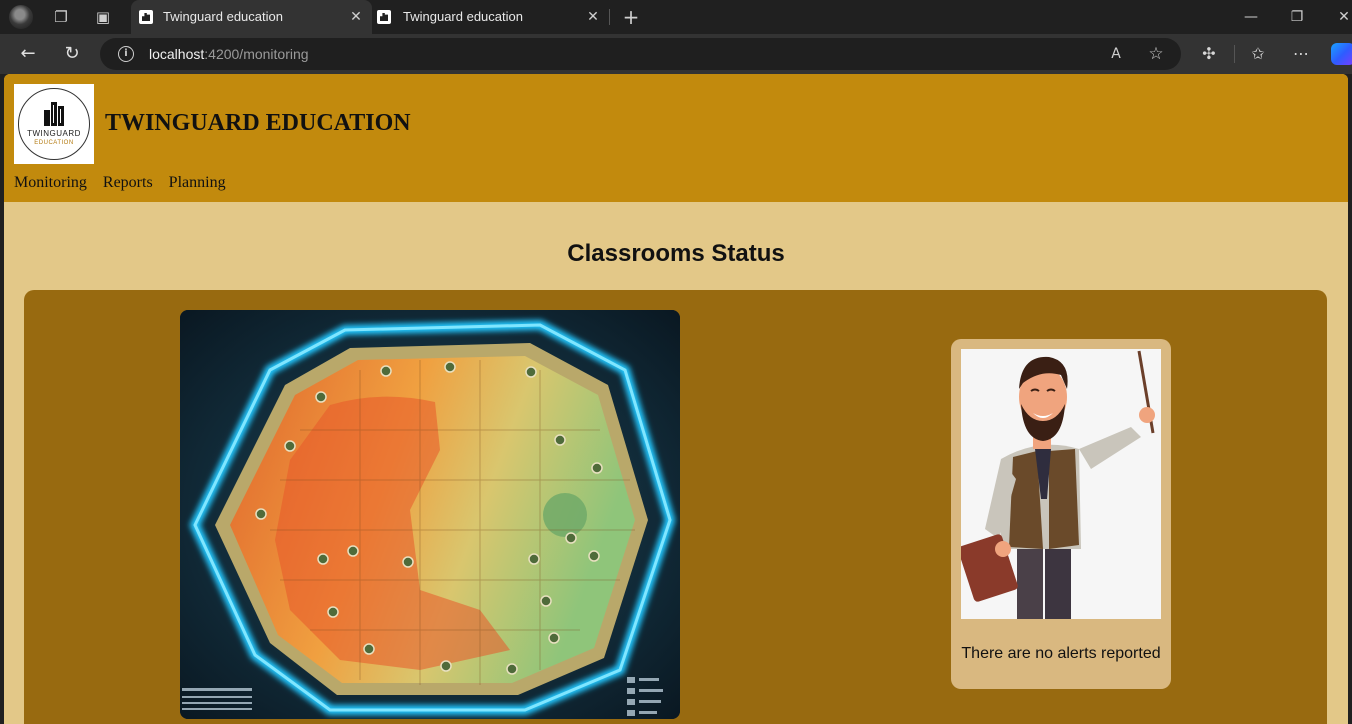  What do you see at coordinates (640, 54) in the screenshot?
I see `address-bar: i localhost:4200/monitoring A ☆` at bounding box center [640, 54].